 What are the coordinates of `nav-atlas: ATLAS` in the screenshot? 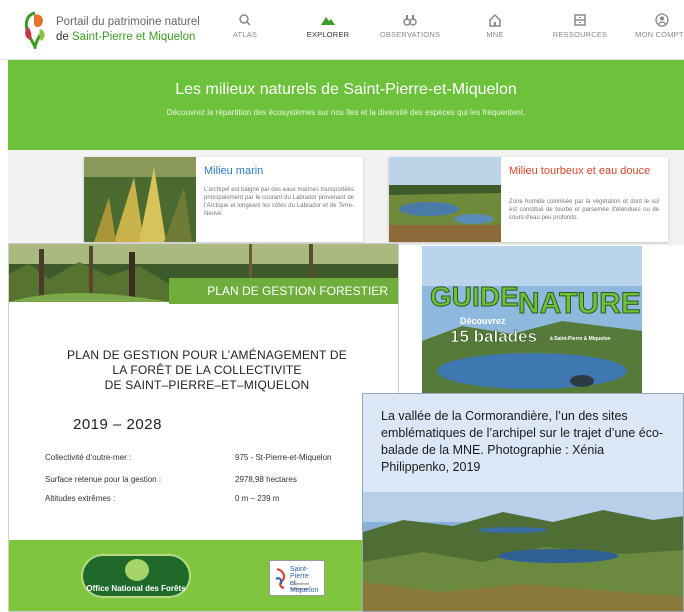 It's located at (245, 25).